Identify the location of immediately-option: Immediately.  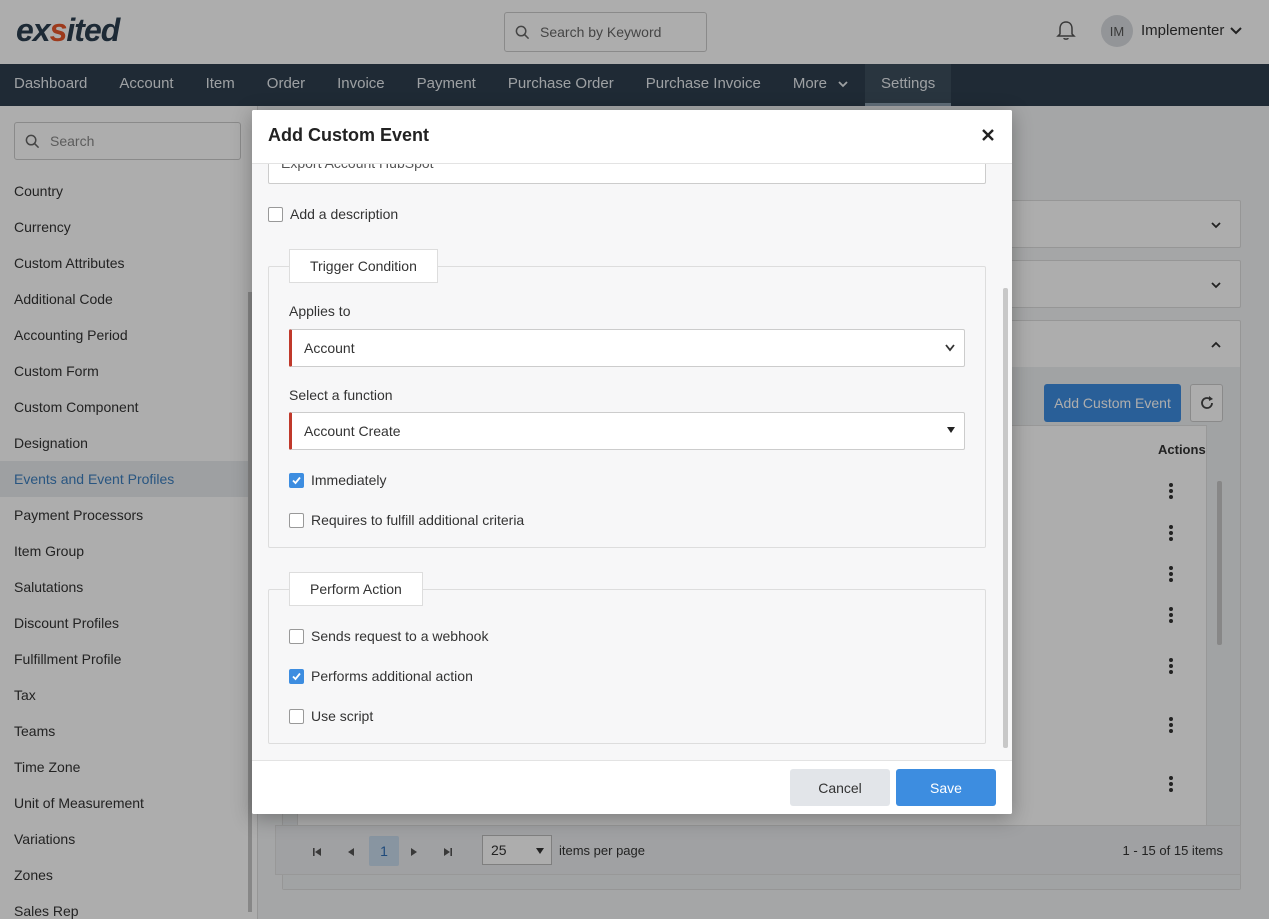
(337, 480).